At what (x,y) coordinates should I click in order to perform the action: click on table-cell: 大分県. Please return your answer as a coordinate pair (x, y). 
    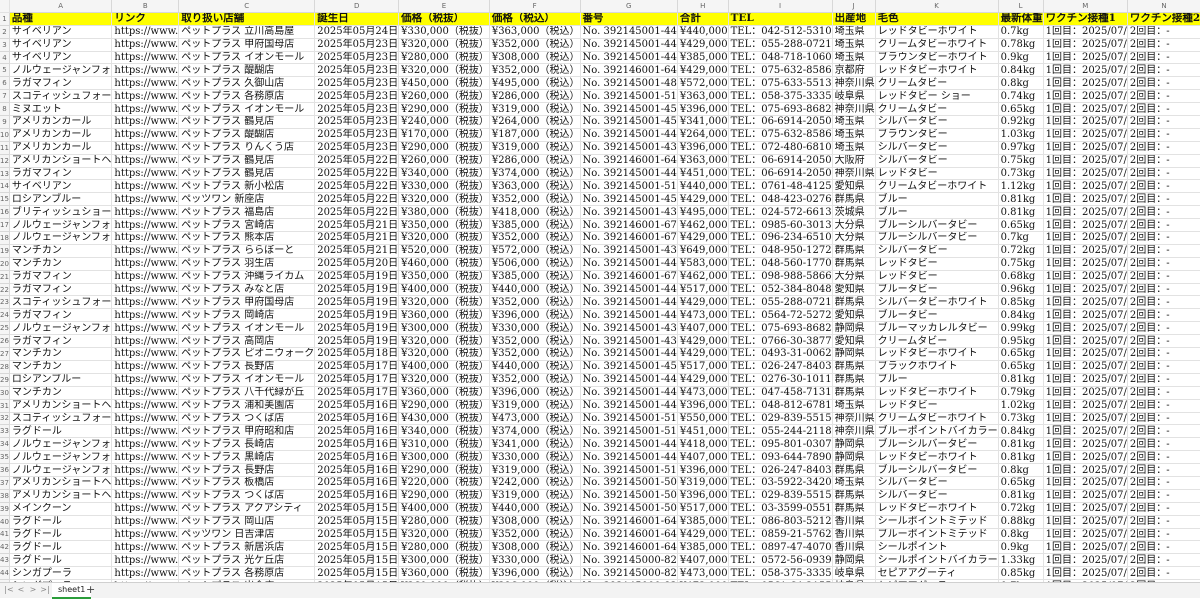
    Looking at the image, I should click on (854, 238).